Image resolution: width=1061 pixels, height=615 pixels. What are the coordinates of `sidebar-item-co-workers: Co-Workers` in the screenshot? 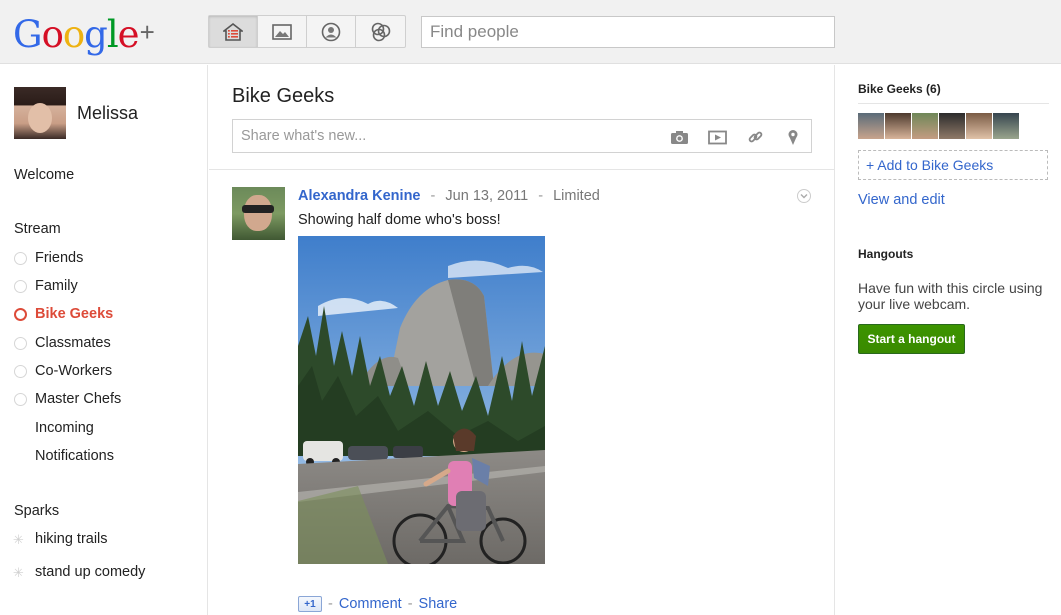 It's located at (73, 371).